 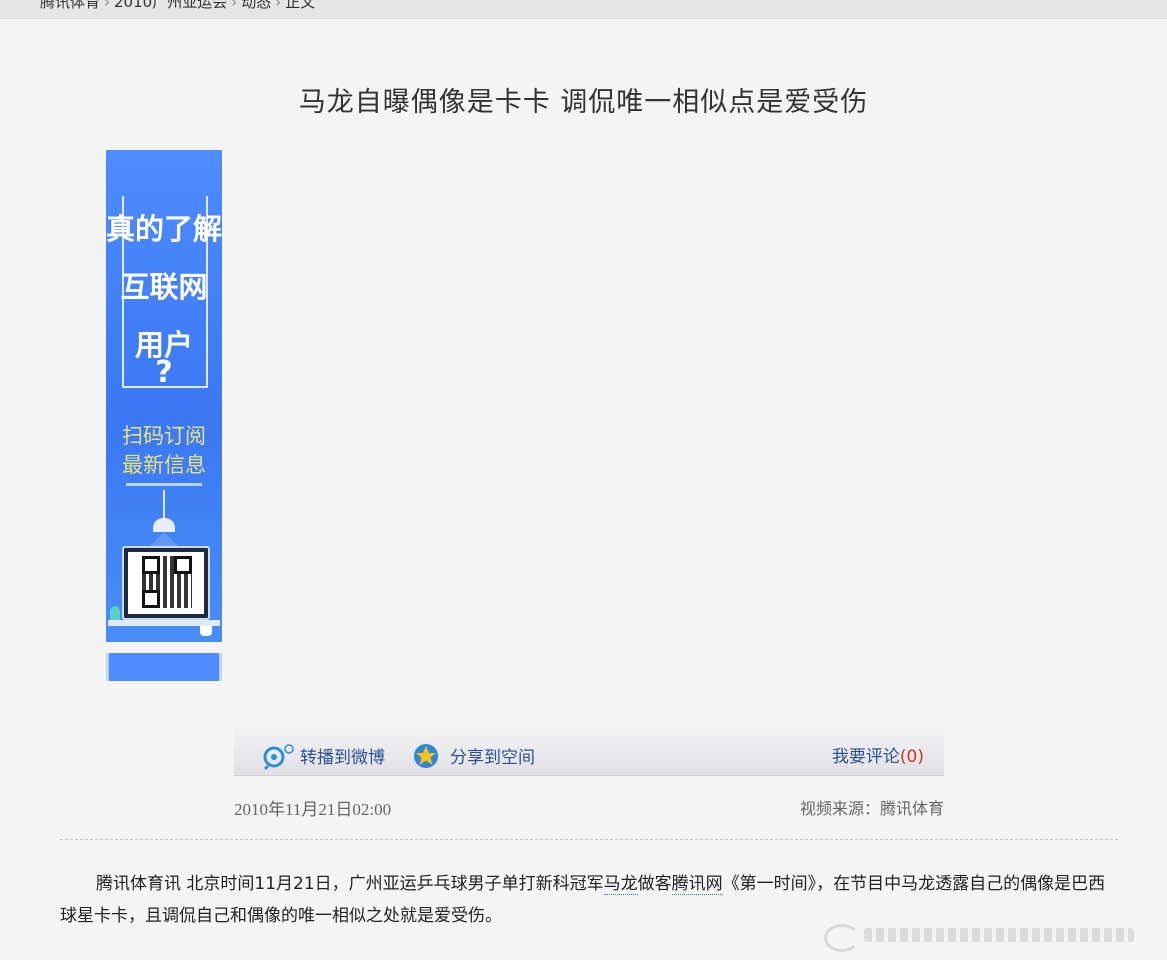 I want to click on ad-subtext: 扫码订阅 最新信息, so click(x=164, y=451).